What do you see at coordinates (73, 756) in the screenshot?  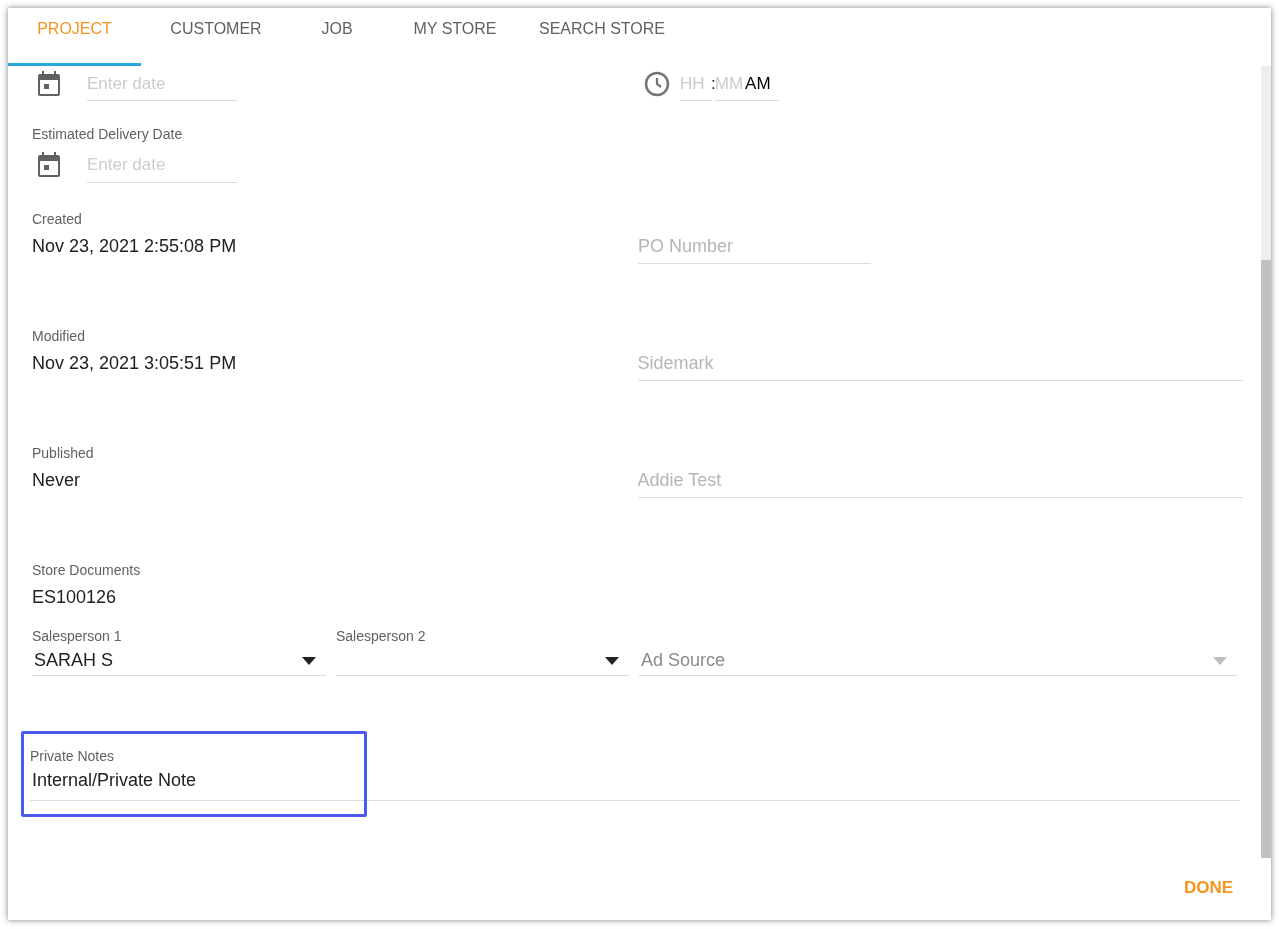 I see `field-label: Private Notes` at bounding box center [73, 756].